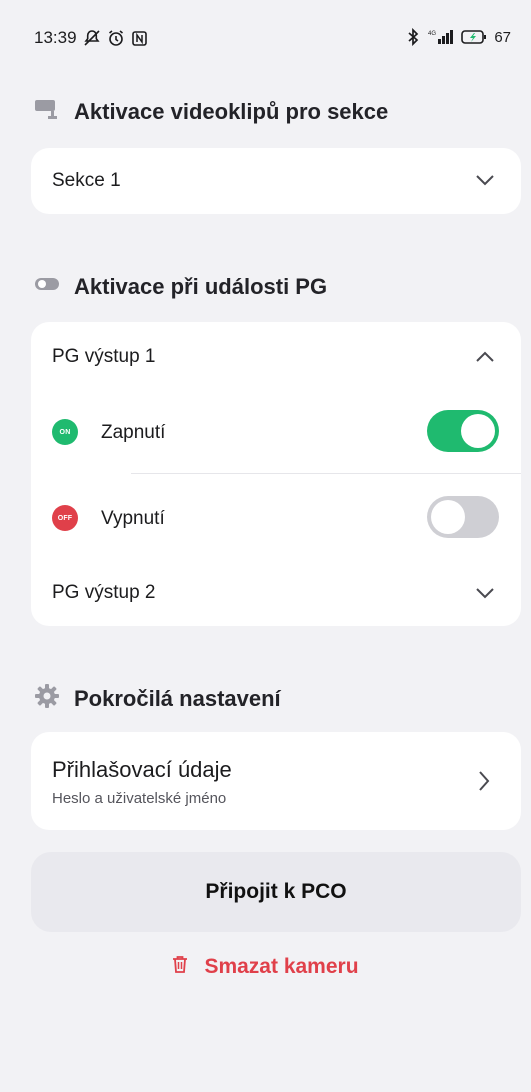 The width and height of the screenshot is (531, 1092). Describe the element at coordinates (276, 892) in the screenshot. I see `connect-button: Připojit k PCO` at that location.